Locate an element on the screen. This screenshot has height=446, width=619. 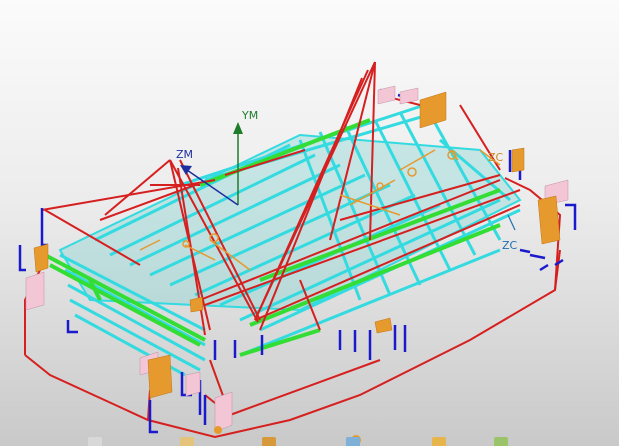
select-icon is located at coordinates (439, 441).